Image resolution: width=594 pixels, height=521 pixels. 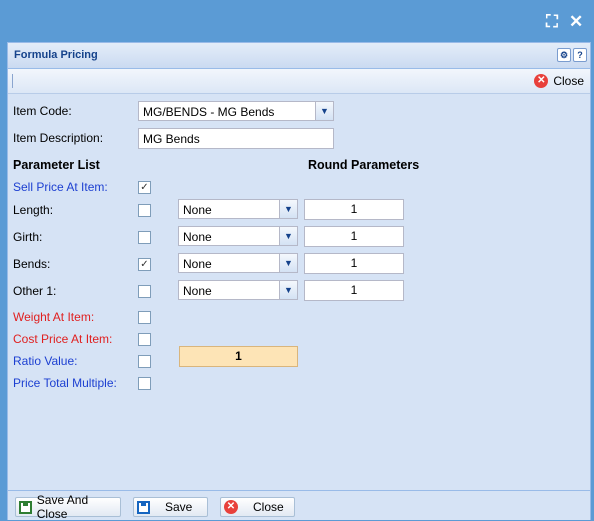 I want to click on bends-checkbox: ✓, so click(x=144, y=264).